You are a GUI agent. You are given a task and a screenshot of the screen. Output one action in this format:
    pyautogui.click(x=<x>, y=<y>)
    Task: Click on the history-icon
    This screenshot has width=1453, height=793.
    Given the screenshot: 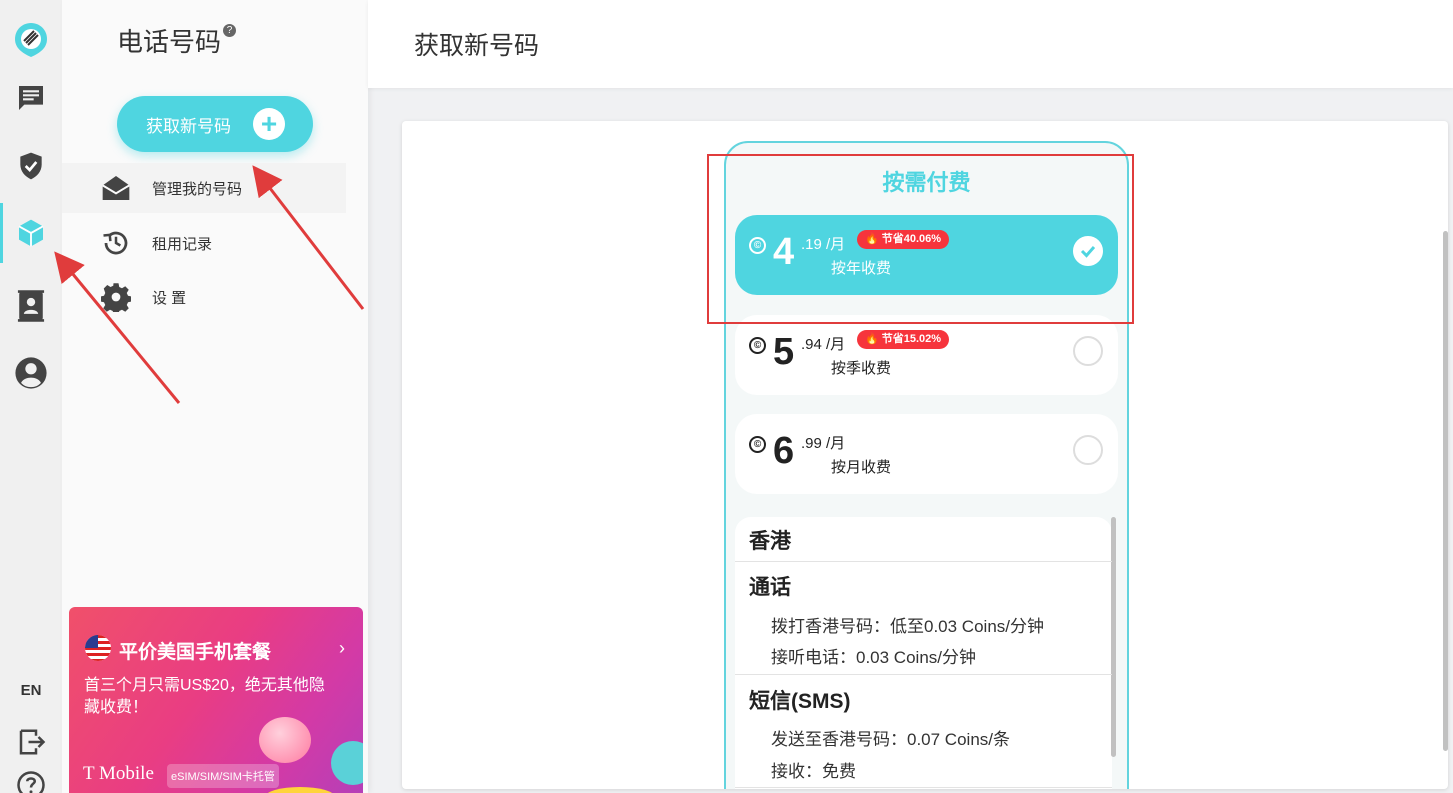 What is the action you would take?
    pyautogui.click(x=116, y=243)
    